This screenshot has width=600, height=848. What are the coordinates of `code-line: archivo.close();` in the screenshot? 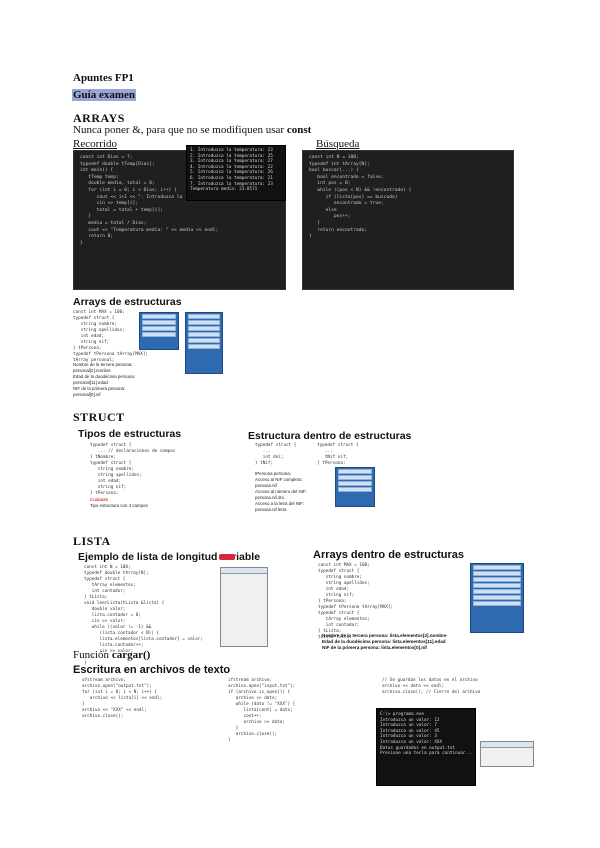 It's located at (103, 716).